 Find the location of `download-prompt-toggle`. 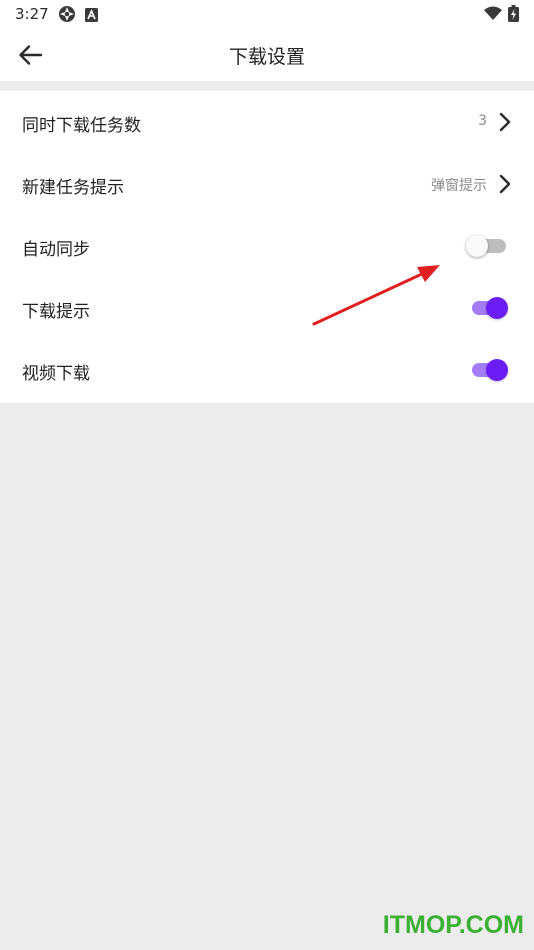

download-prompt-toggle is located at coordinates (489, 308).